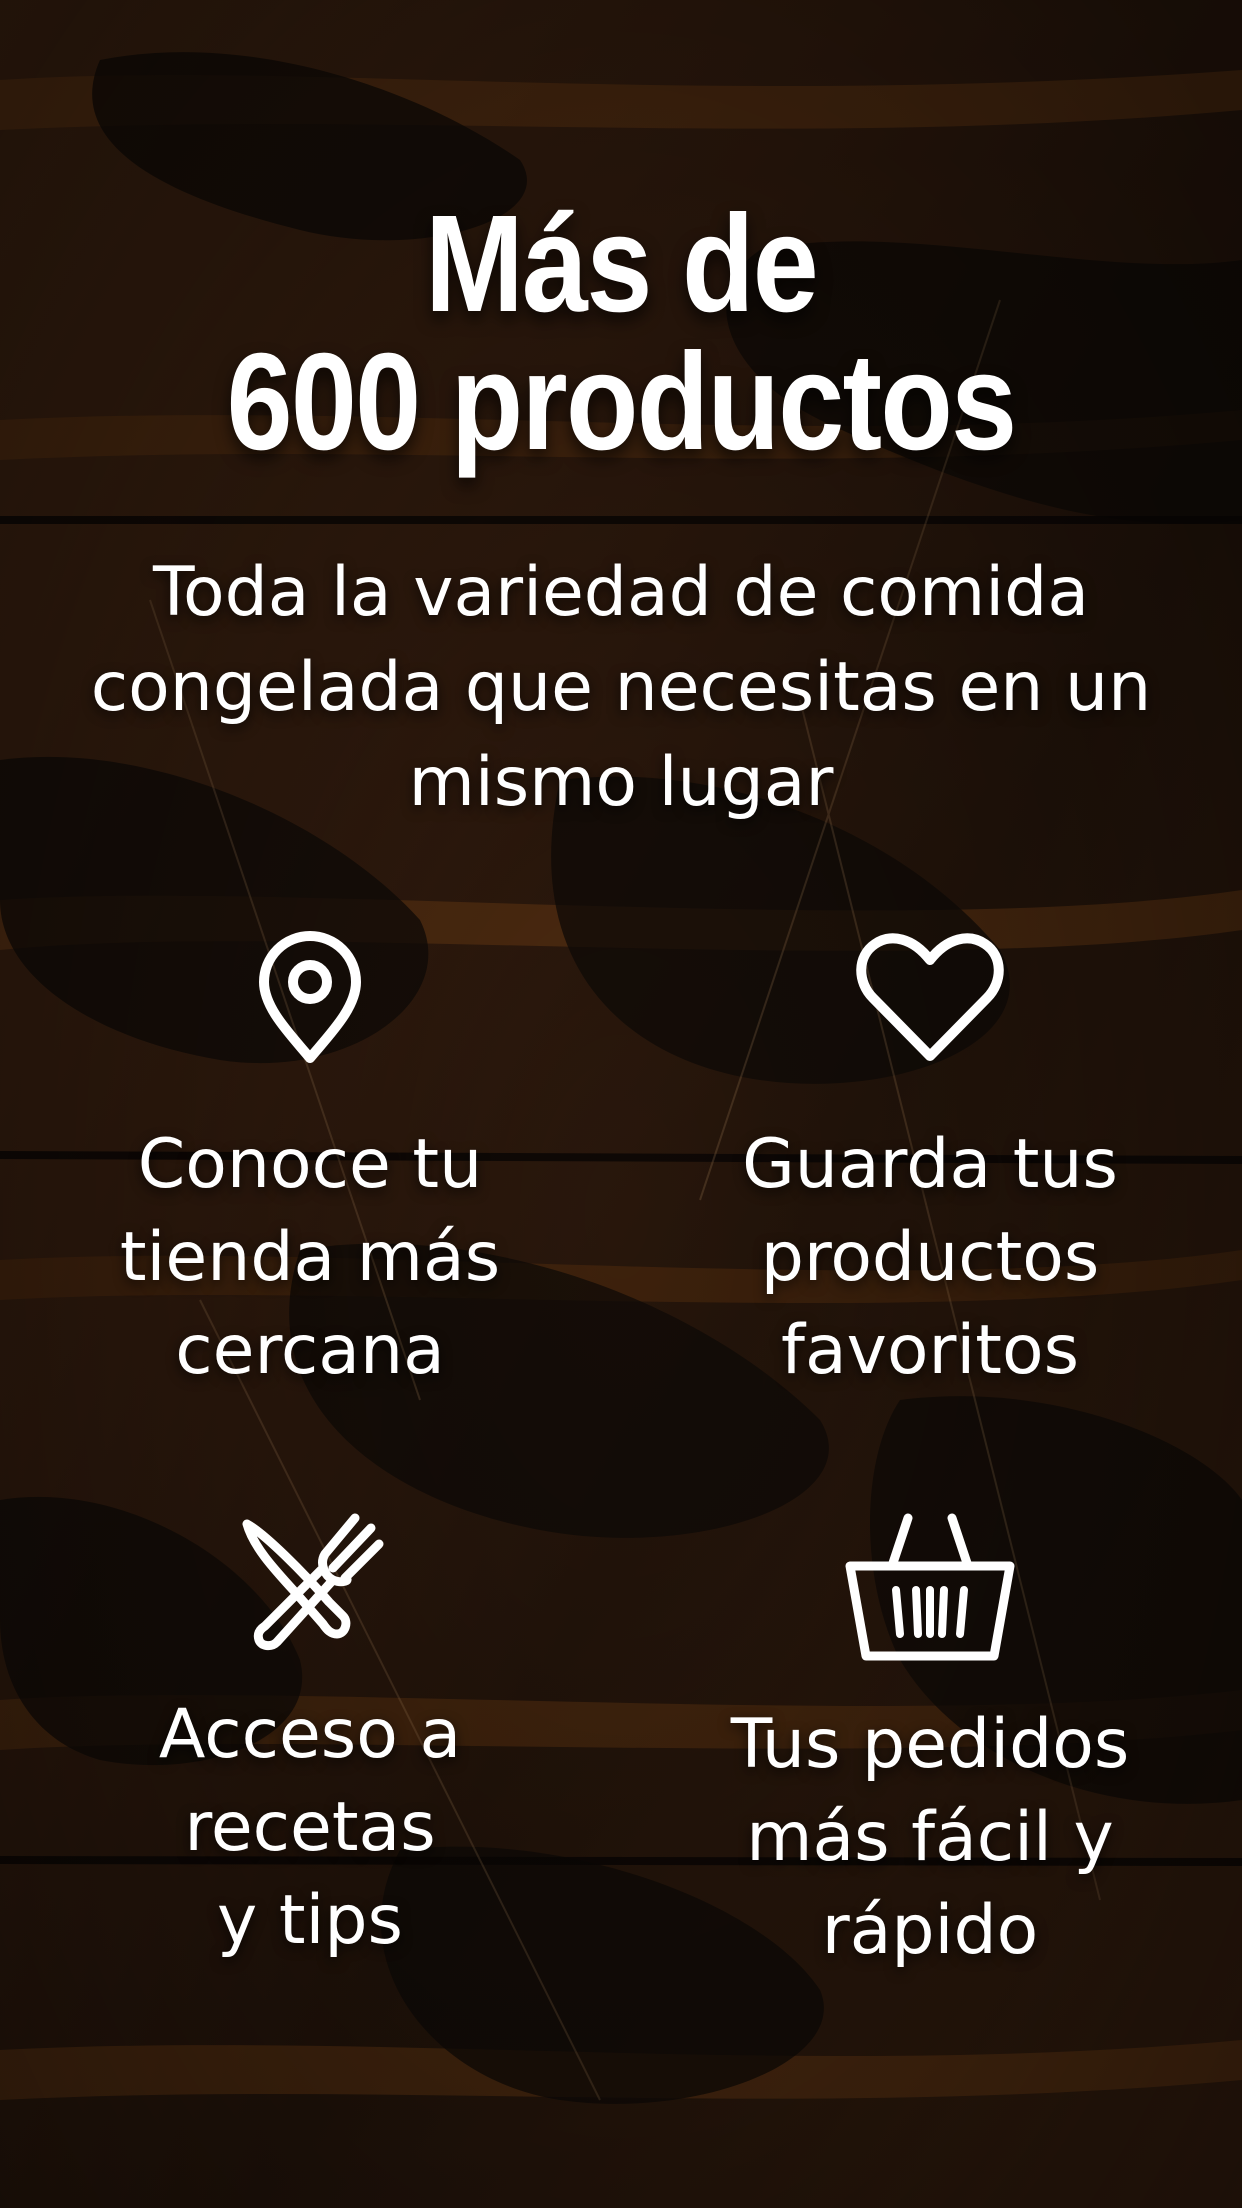 This screenshot has width=1242, height=2208. I want to click on headline-line-2: 600 productos, so click(622, 402).